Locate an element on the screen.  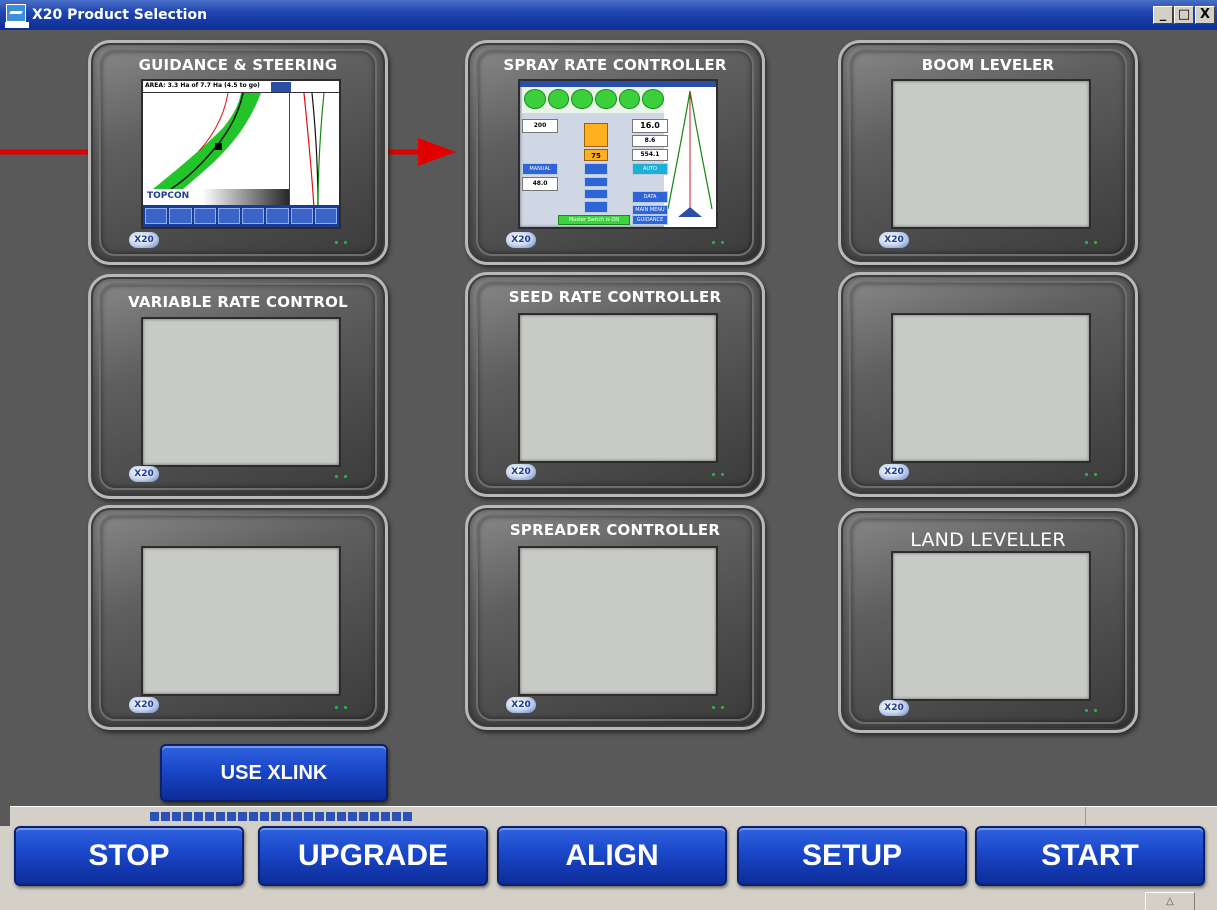
speed-readout: 16.0 is located at coordinates (650, 126).